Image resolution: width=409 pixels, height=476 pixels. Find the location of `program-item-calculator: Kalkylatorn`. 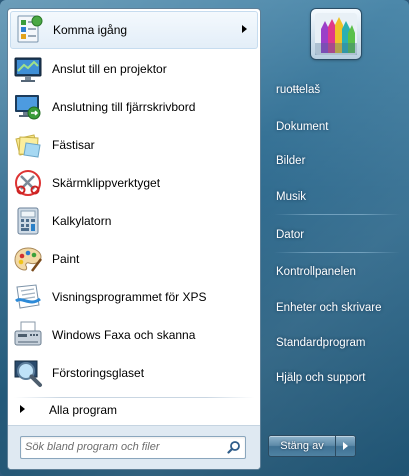

program-item-calculator: Kalkylatorn is located at coordinates (134, 221).